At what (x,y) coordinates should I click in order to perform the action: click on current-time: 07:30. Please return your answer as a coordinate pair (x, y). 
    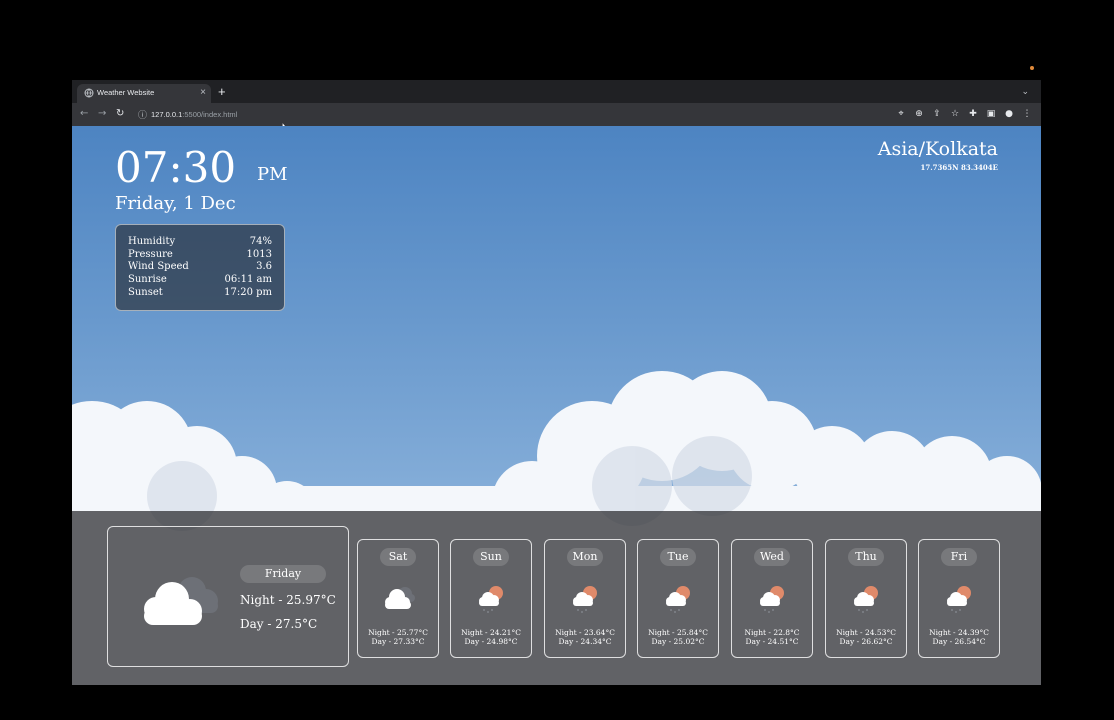
    Looking at the image, I should click on (176, 167).